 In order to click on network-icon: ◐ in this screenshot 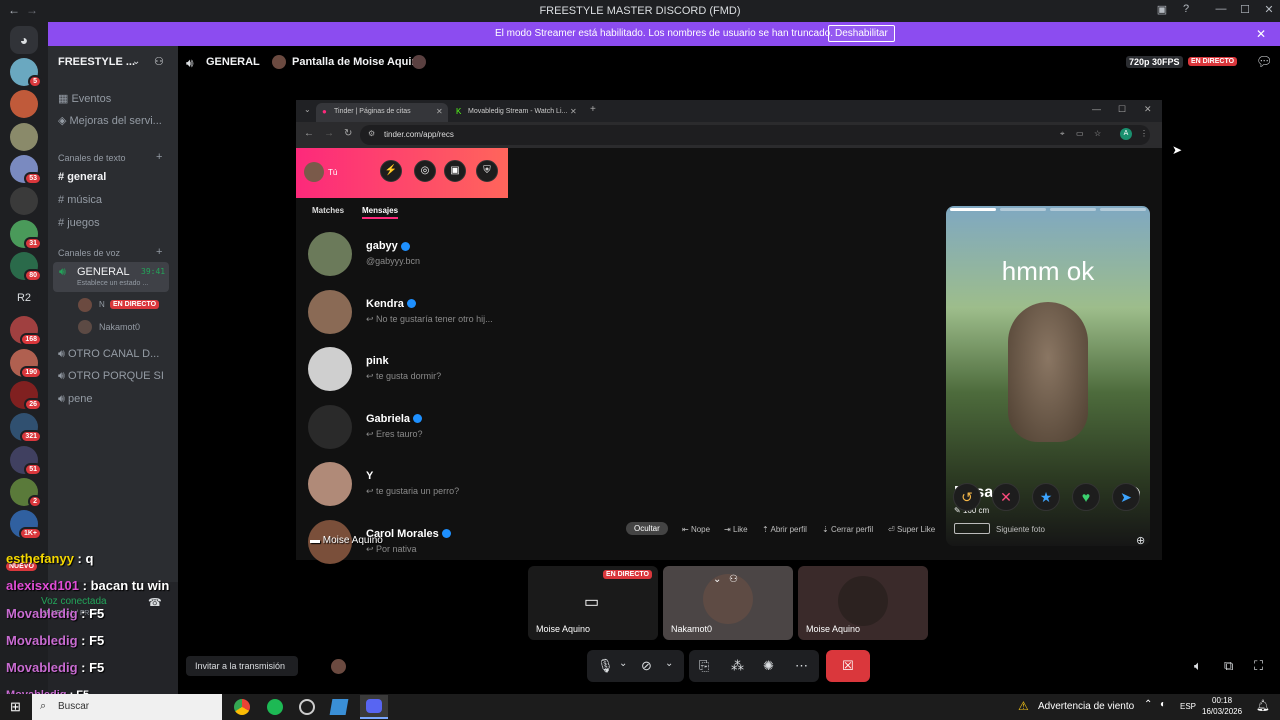, I will do `click(1163, 704)`.